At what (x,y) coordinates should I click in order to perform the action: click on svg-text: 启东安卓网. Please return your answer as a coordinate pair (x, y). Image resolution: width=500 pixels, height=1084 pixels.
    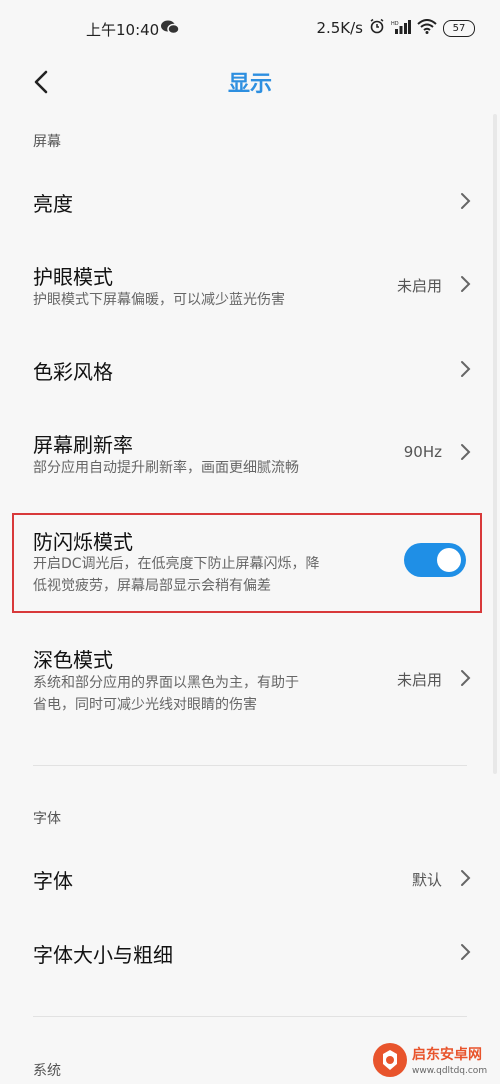
    Looking at the image, I should click on (447, 1054).